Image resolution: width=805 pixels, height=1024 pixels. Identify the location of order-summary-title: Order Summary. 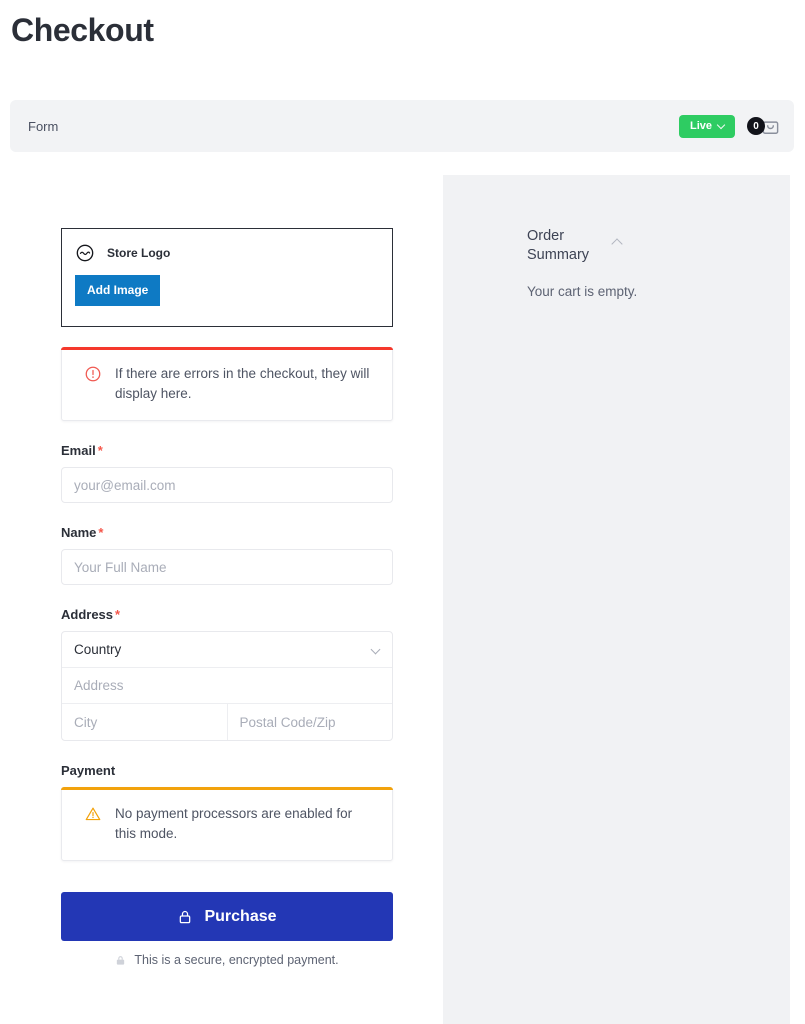
(558, 245).